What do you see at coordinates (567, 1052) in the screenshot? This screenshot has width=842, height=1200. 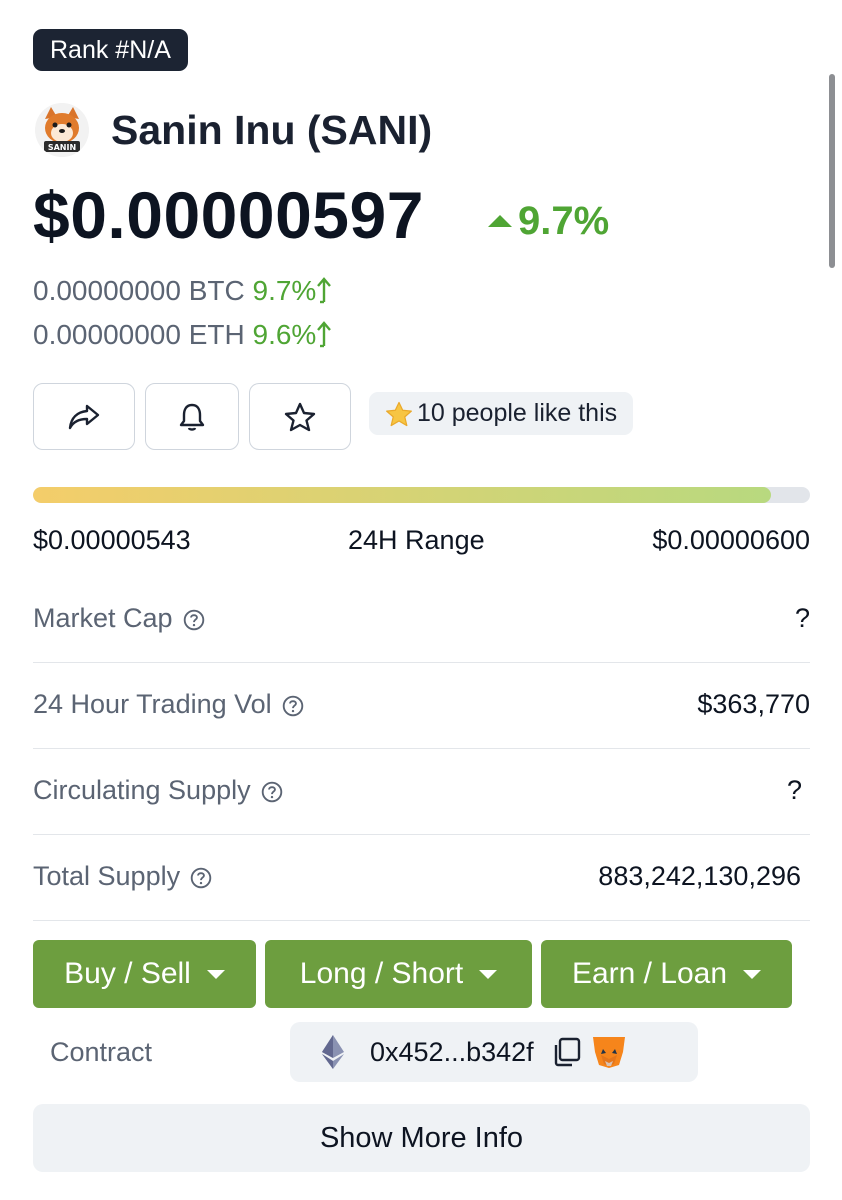 I see `copy-icon` at bounding box center [567, 1052].